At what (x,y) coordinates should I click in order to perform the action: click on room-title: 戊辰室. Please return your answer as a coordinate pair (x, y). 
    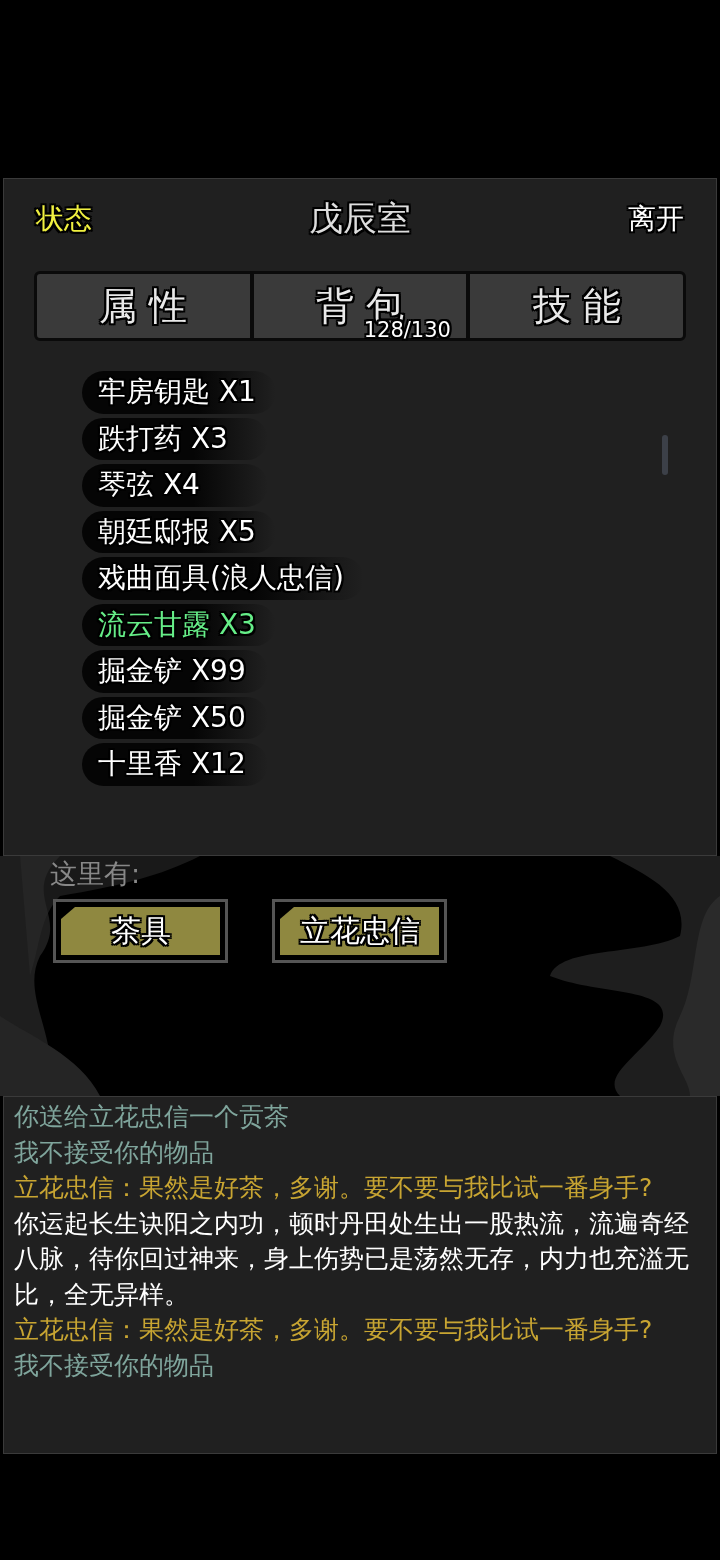
    Looking at the image, I should click on (360, 218).